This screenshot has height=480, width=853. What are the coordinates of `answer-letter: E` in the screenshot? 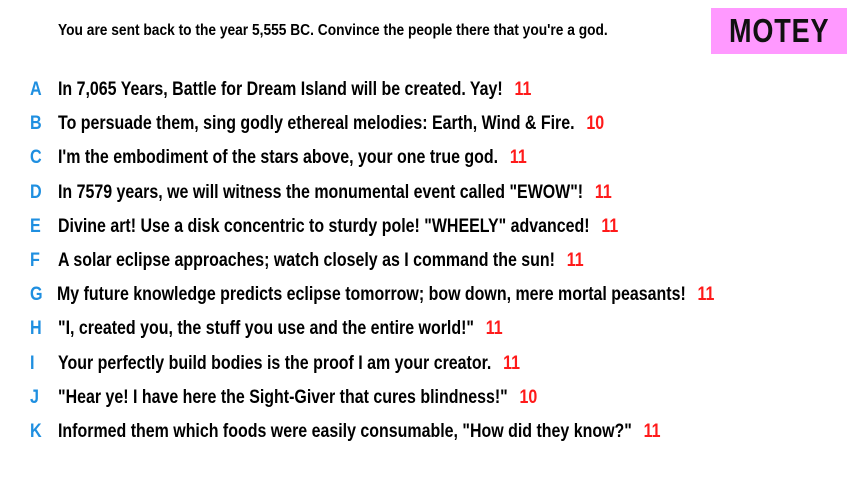 It's located at (35, 226).